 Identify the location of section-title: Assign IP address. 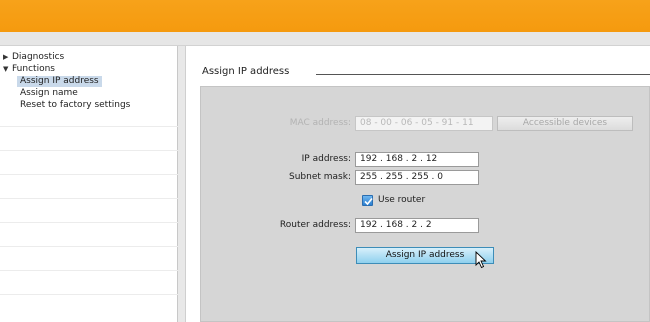
(246, 71).